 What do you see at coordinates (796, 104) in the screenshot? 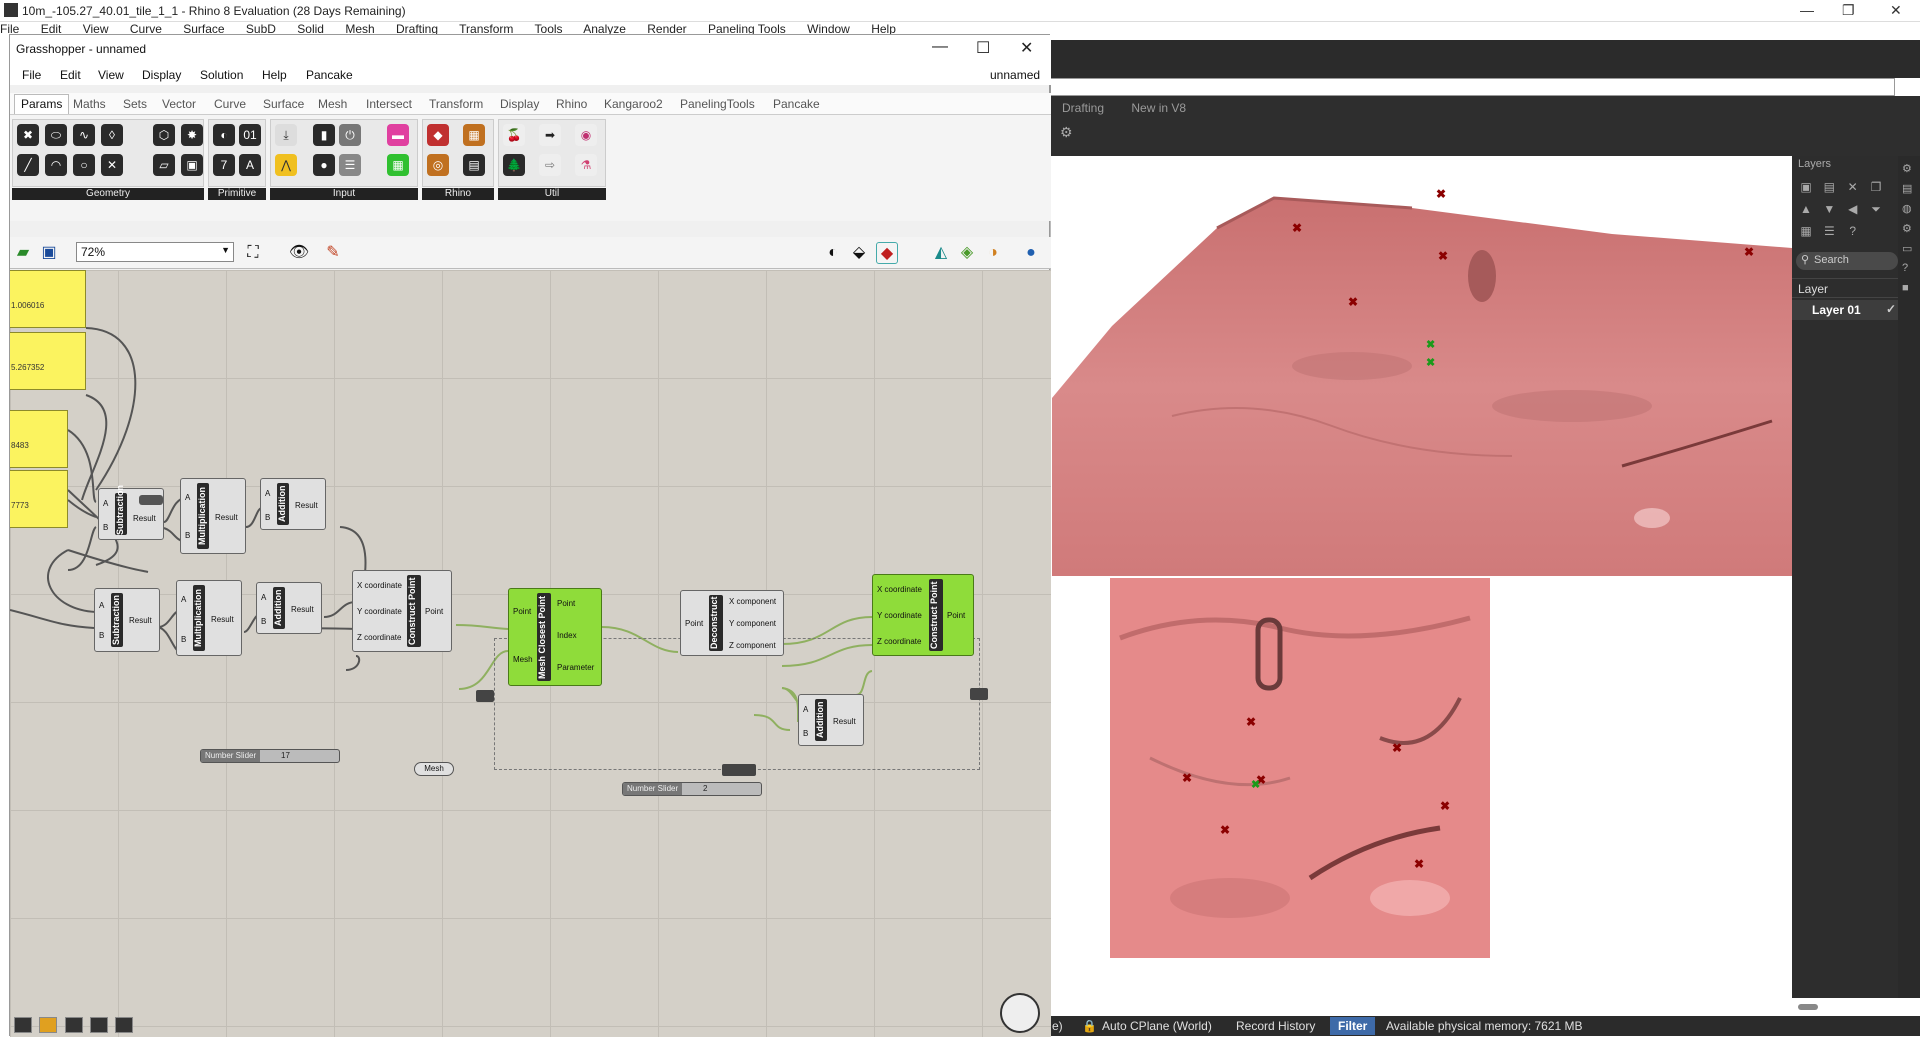
I see `tab-pancake: Pancake` at bounding box center [796, 104].